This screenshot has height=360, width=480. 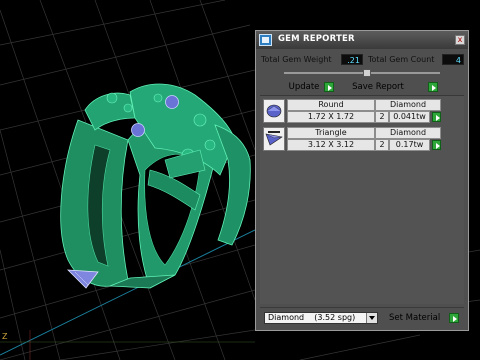 What do you see at coordinates (371, 318) in the screenshot?
I see `chevron-down-icon` at bounding box center [371, 318].